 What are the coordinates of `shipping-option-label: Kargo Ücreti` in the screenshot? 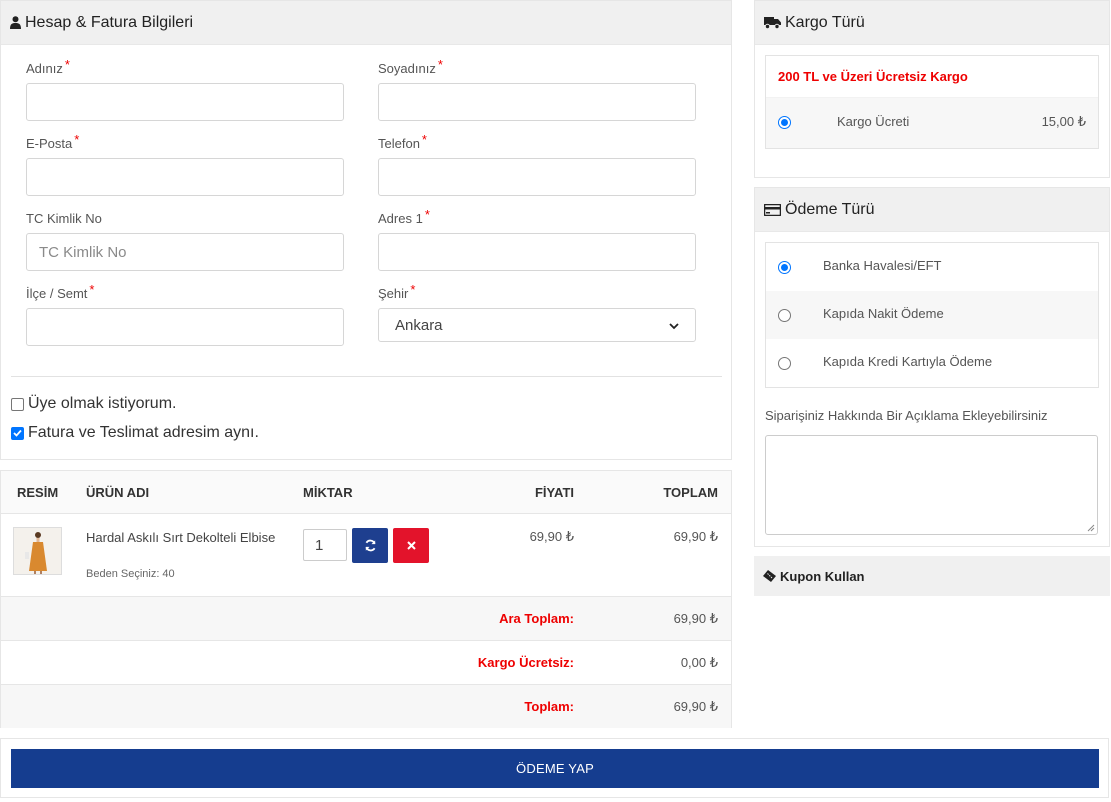 It's located at (873, 121).